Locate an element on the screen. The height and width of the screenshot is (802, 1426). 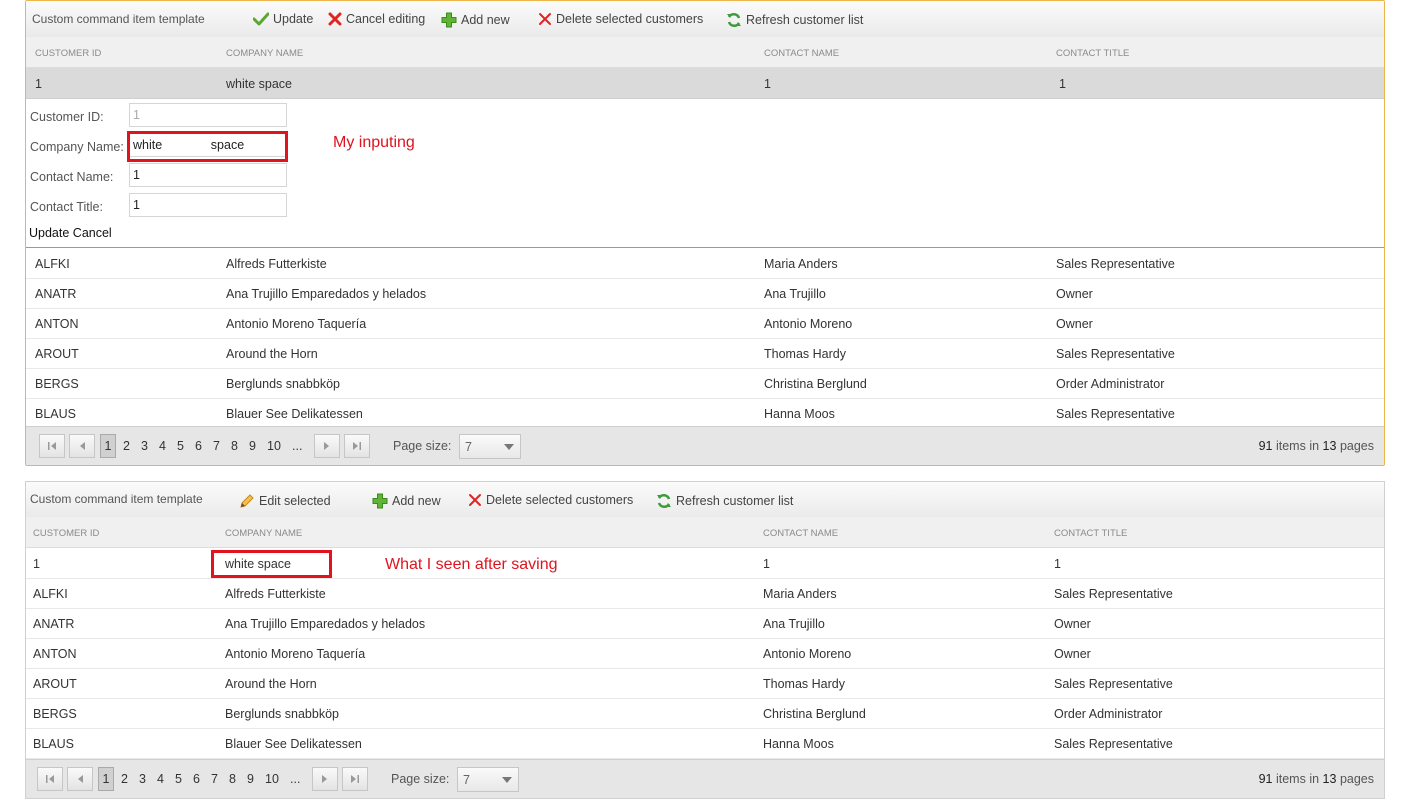
cell-contact-title: Owner is located at coordinates (1072, 654).